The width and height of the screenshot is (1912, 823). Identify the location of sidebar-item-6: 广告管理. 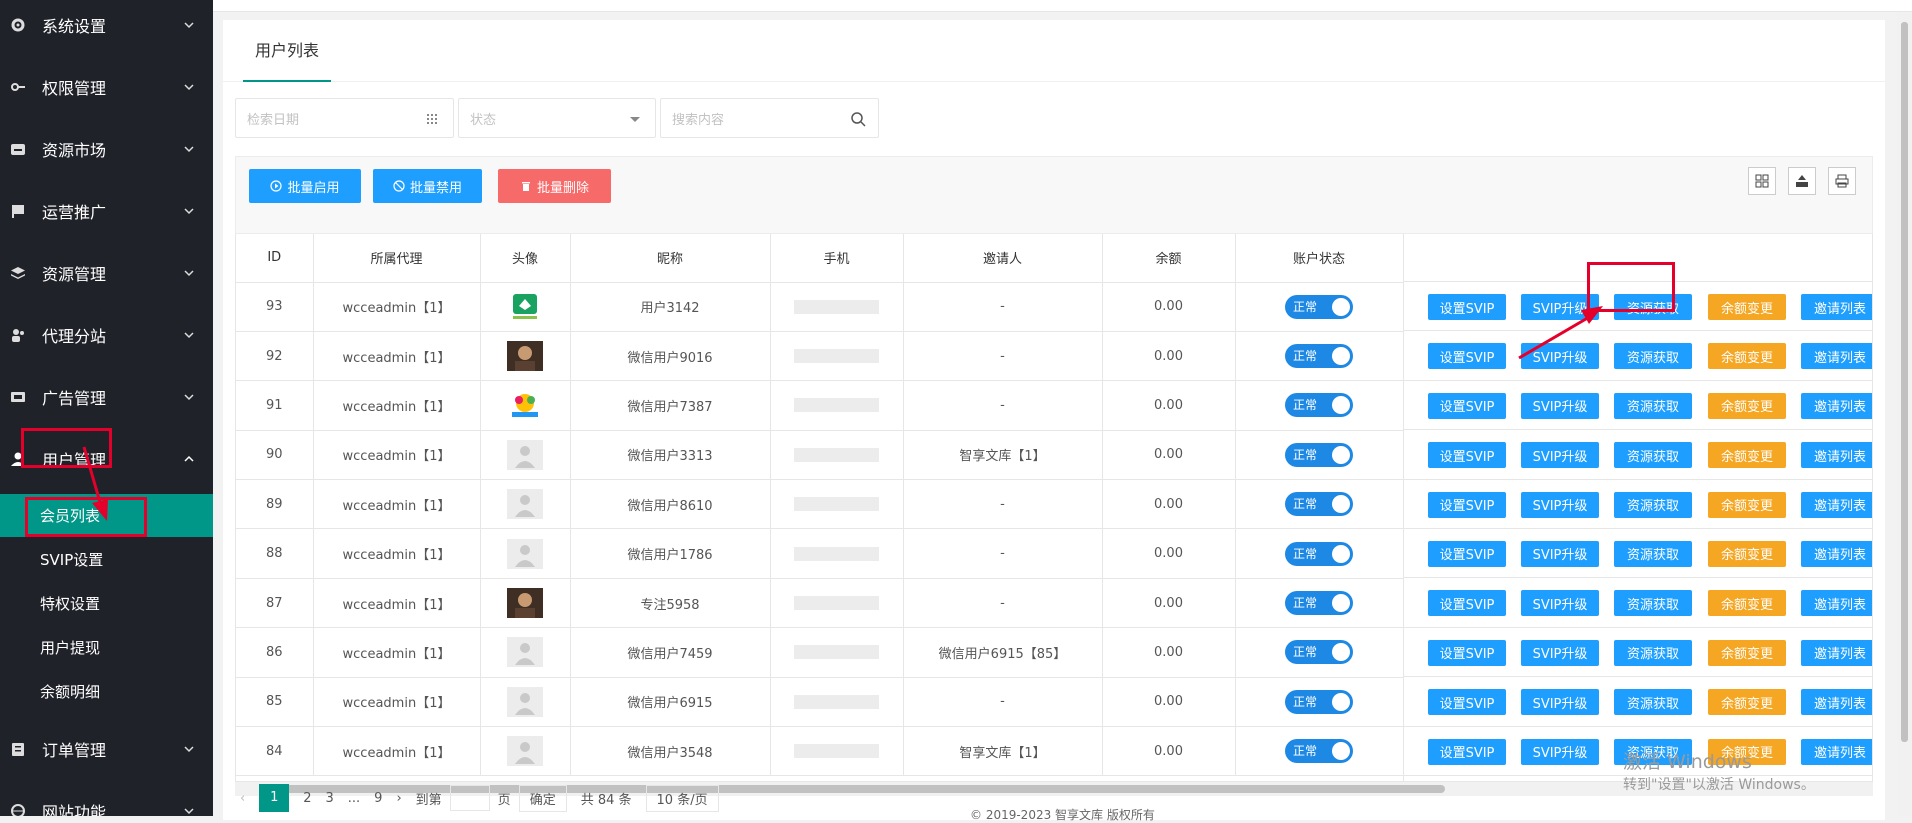
(106, 397).